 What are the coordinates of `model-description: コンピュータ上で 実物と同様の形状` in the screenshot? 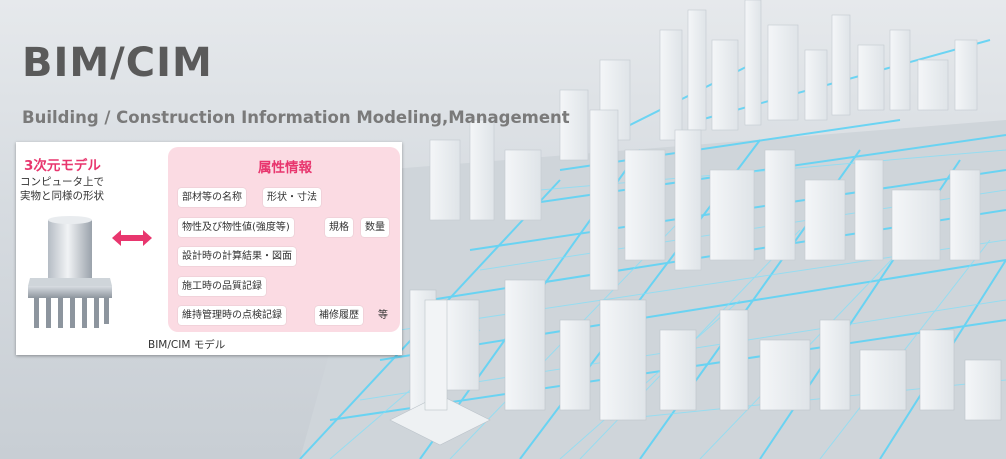 It's located at (62, 189).